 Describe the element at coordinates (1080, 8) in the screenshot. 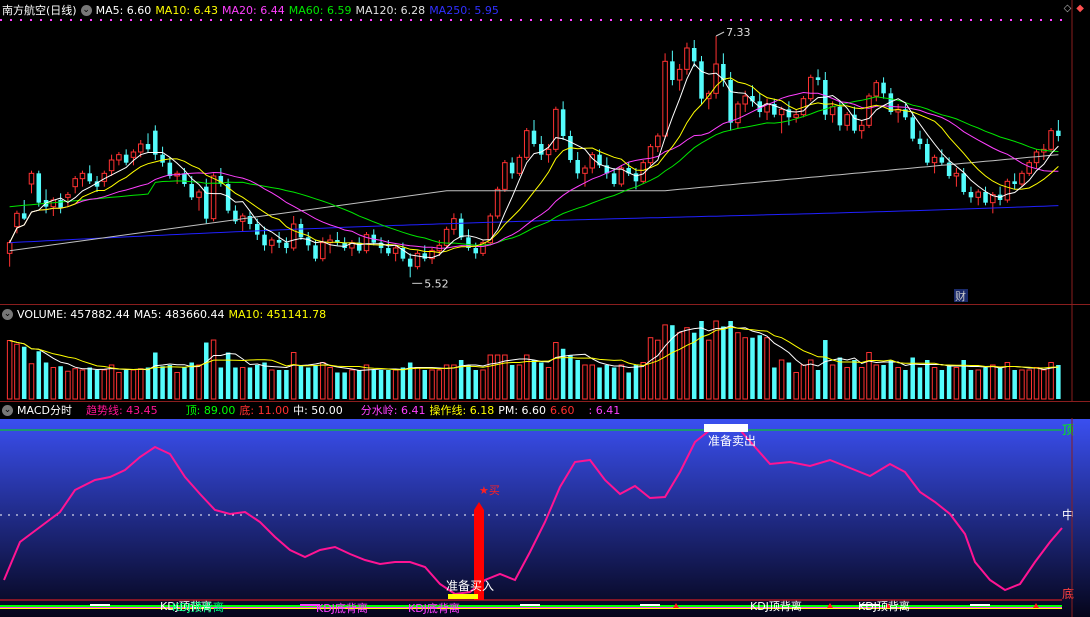

I see `close-icon: ◆` at that location.